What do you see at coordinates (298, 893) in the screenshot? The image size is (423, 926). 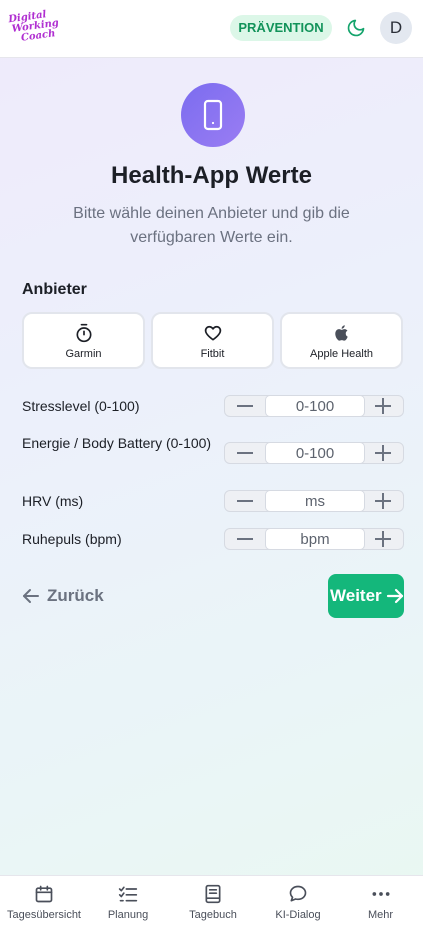 I see `chat-icon` at bounding box center [298, 893].